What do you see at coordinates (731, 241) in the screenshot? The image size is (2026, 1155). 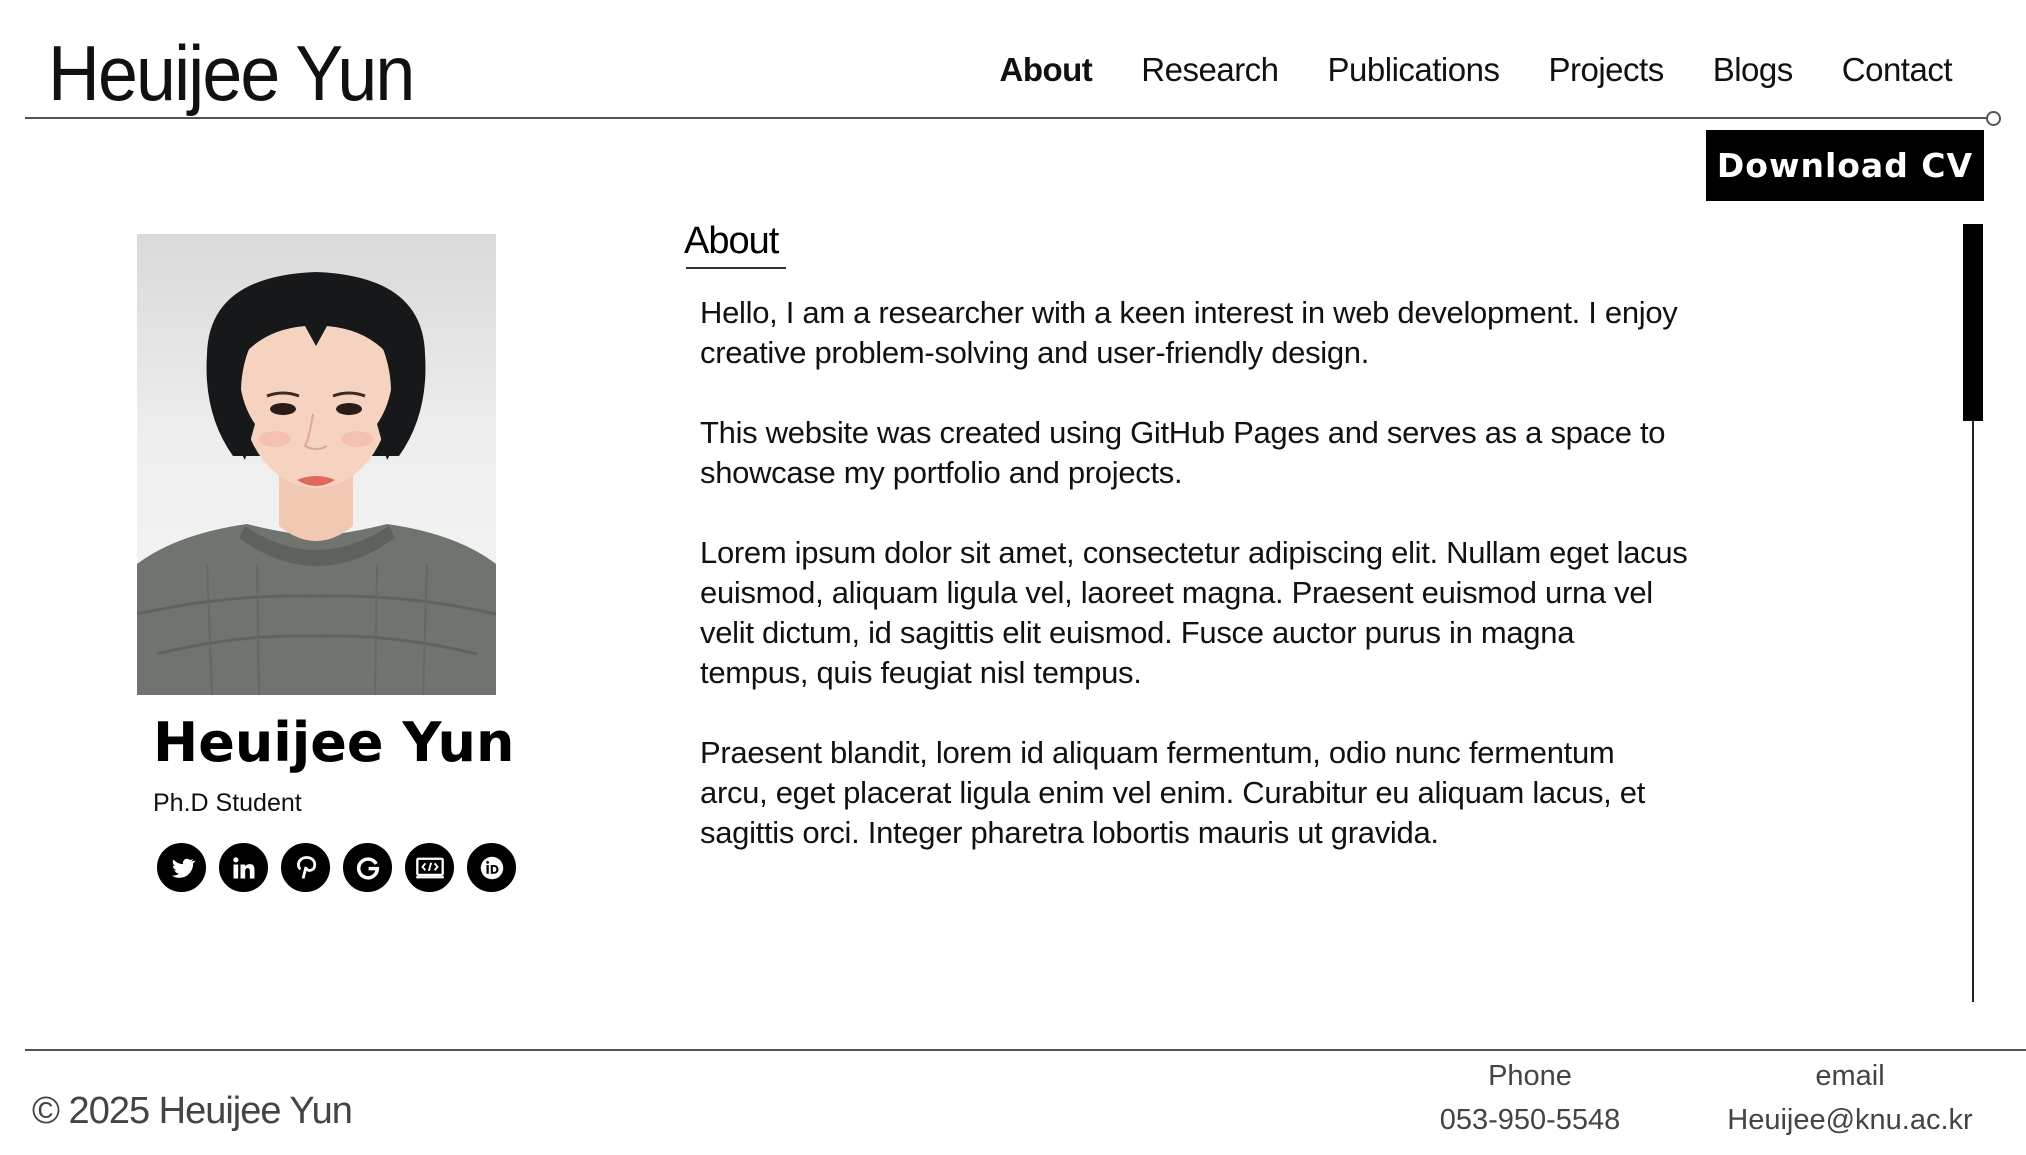 I see `about-heading: About` at bounding box center [731, 241].